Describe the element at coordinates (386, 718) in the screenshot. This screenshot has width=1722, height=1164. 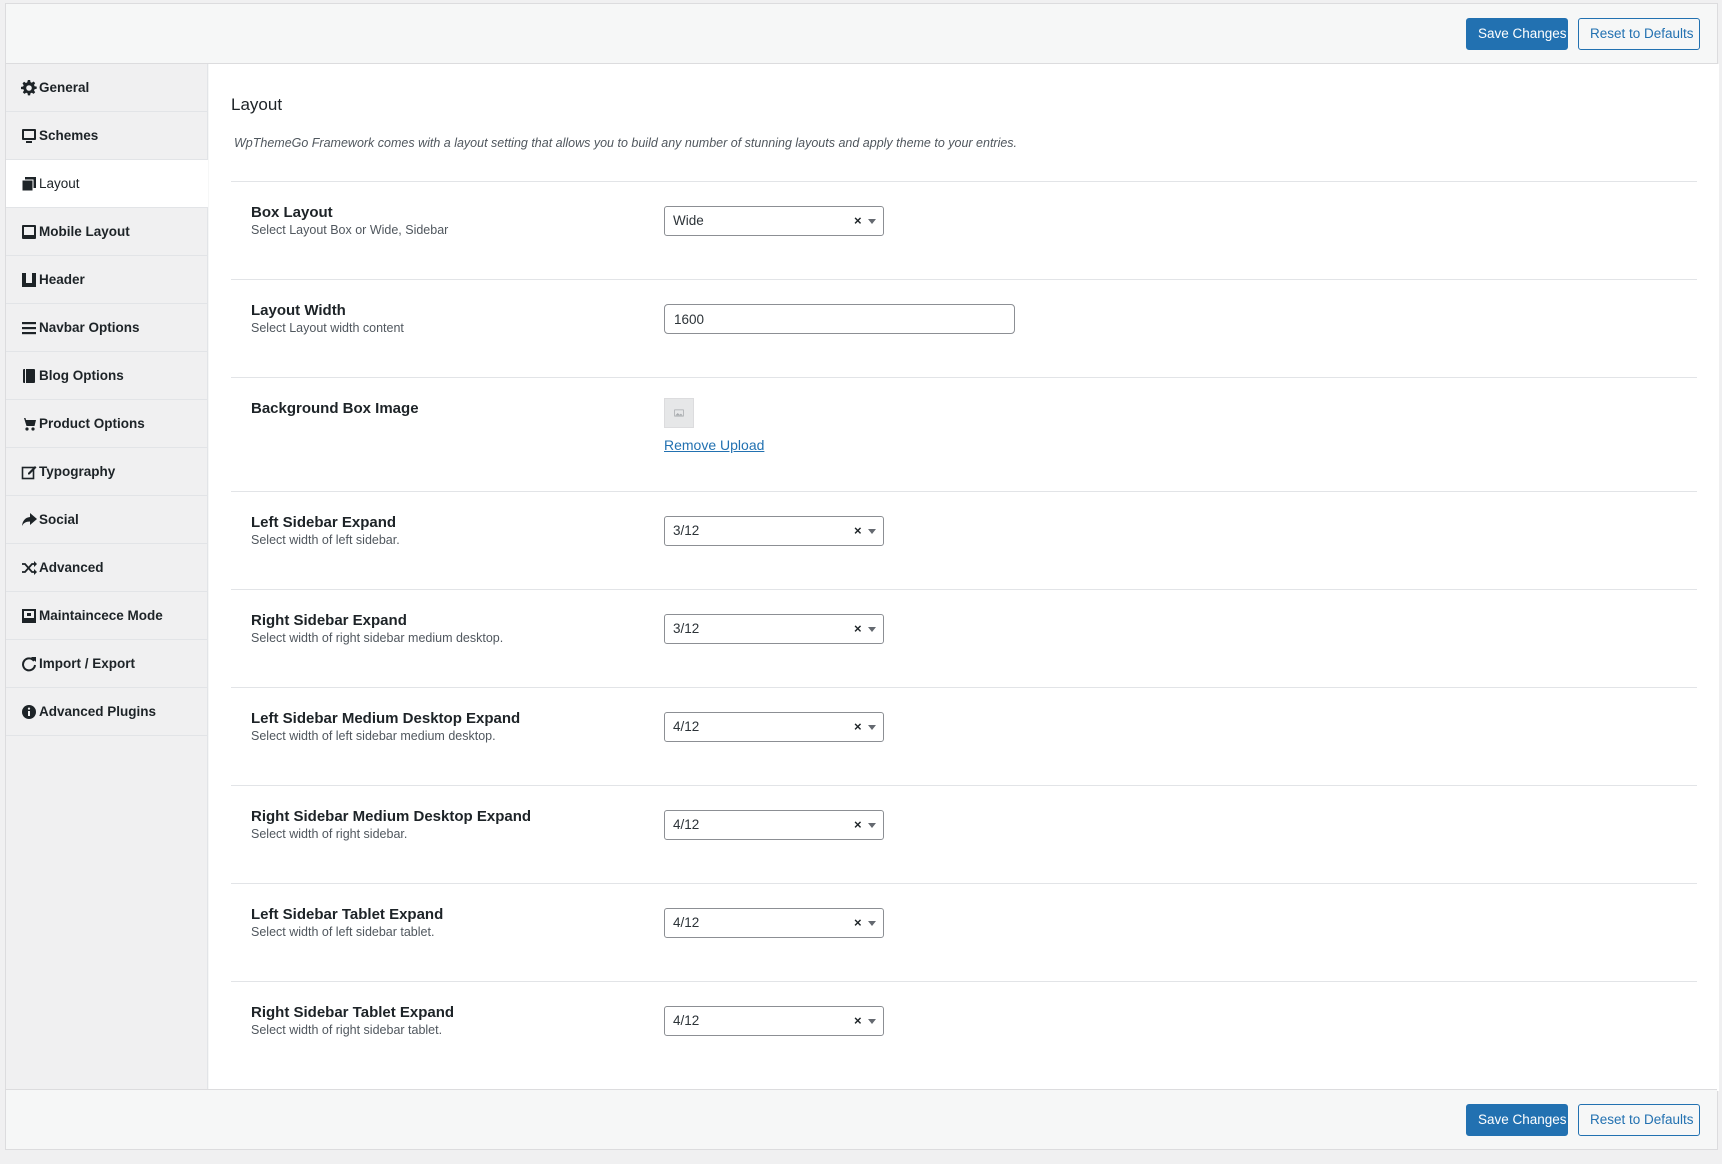
I see `field-title: Left Sidebar Medium Desktop Expand` at that location.